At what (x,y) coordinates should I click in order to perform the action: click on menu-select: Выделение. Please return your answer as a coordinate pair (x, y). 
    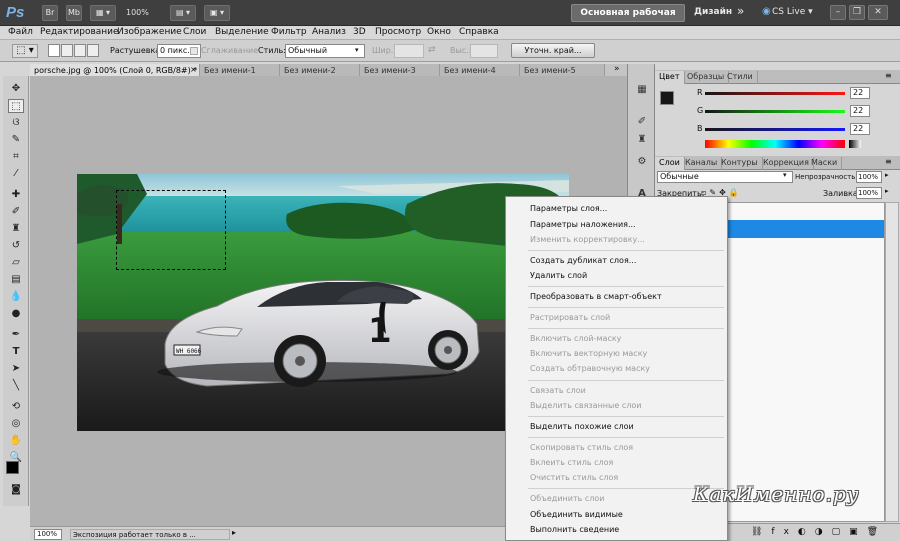
    Looking at the image, I should click on (242, 32).